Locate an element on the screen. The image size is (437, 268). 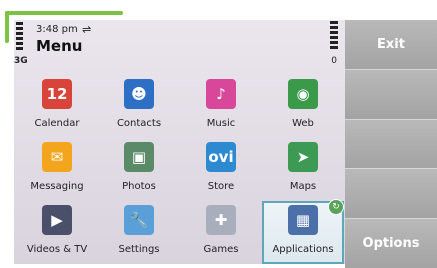
gamepad-icon: ✚ is located at coordinates (221, 220).